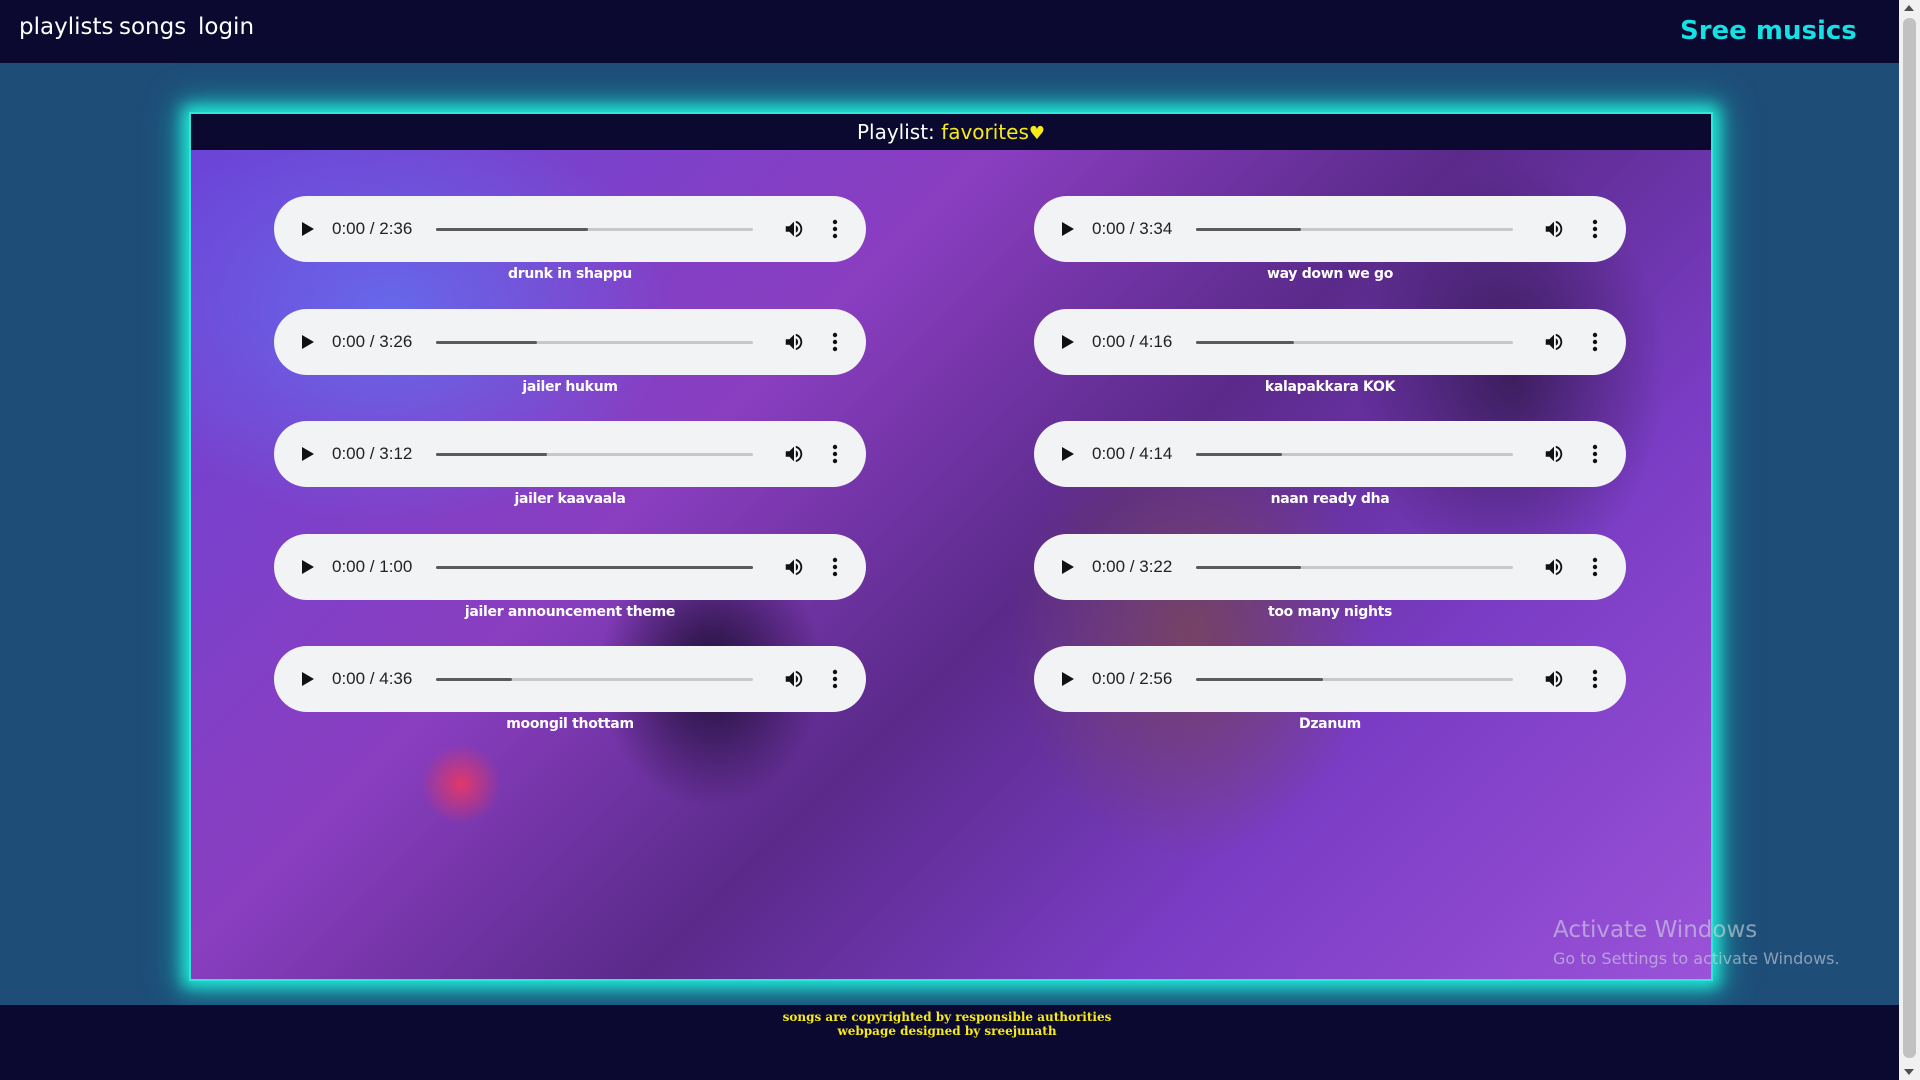  What do you see at coordinates (1768, 31) in the screenshot?
I see `site-brand: Sree musics` at bounding box center [1768, 31].